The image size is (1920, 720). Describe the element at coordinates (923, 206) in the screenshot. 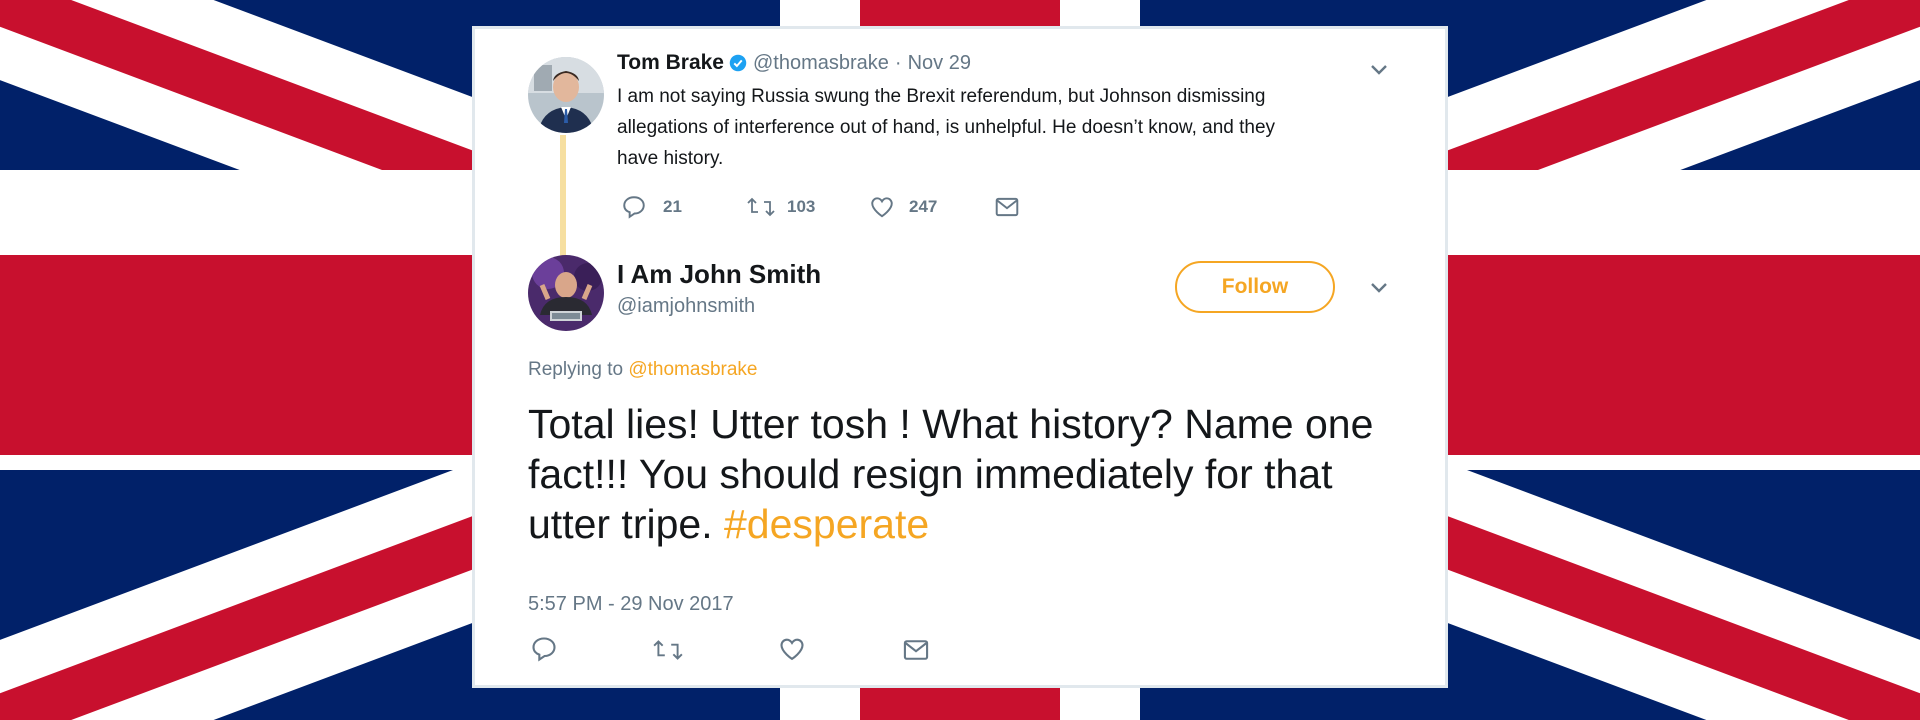

I see `like-count: 247` at that location.